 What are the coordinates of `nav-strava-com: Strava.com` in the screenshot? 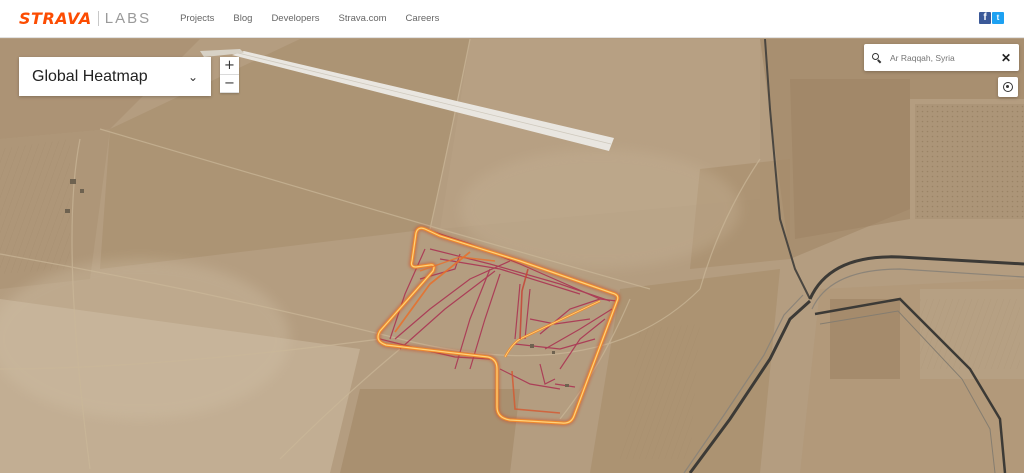 It's located at (363, 18).